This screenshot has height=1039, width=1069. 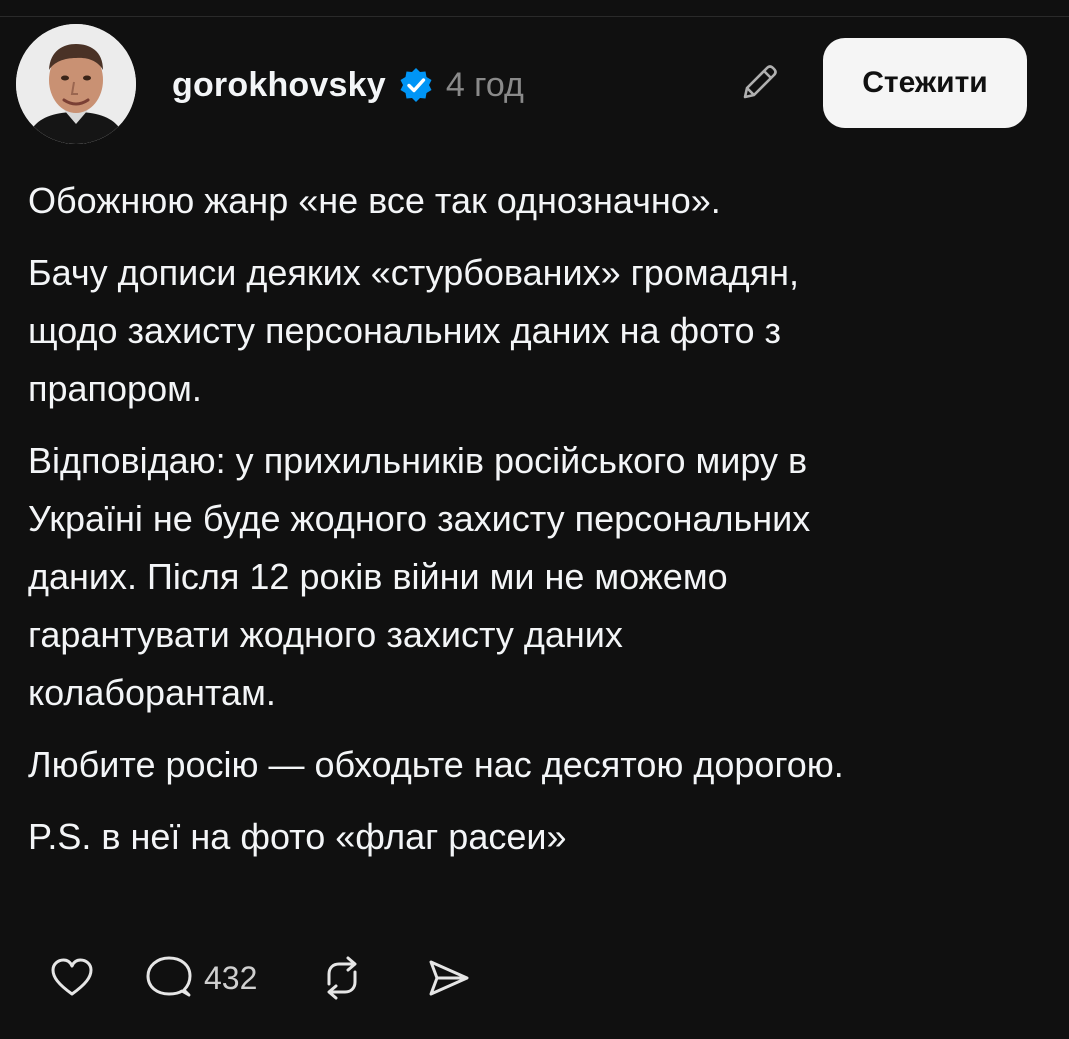 What do you see at coordinates (200, 978) in the screenshot?
I see `comment-button: 432` at bounding box center [200, 978].